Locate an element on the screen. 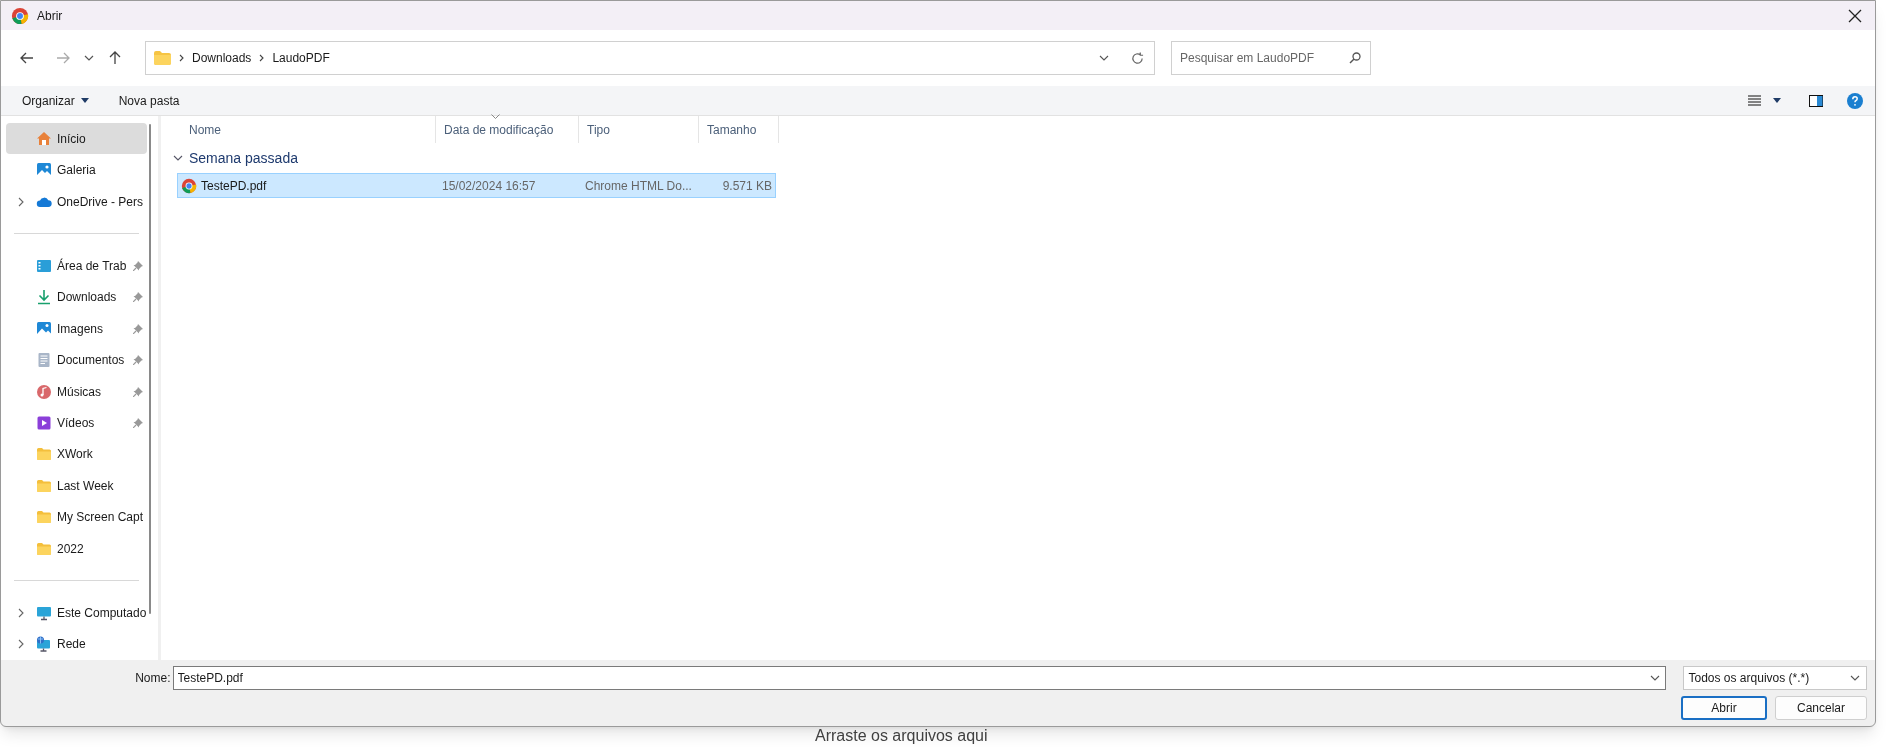  column-header: Nome is located at coordinates (308, 129).